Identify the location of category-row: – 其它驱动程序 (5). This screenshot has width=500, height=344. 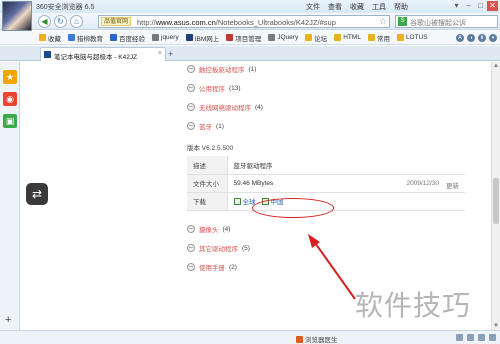
(218, 248).